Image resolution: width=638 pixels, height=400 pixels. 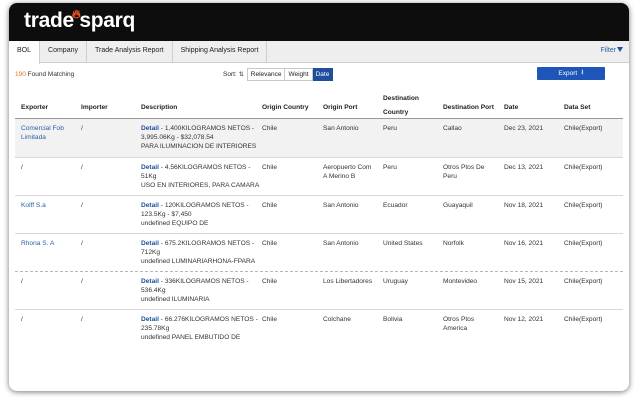 What do you see at coordinates (458, 324) in the screenshot?
I see `destination-port-cell: Otros Ptos America` at bounding box center [458, 324].